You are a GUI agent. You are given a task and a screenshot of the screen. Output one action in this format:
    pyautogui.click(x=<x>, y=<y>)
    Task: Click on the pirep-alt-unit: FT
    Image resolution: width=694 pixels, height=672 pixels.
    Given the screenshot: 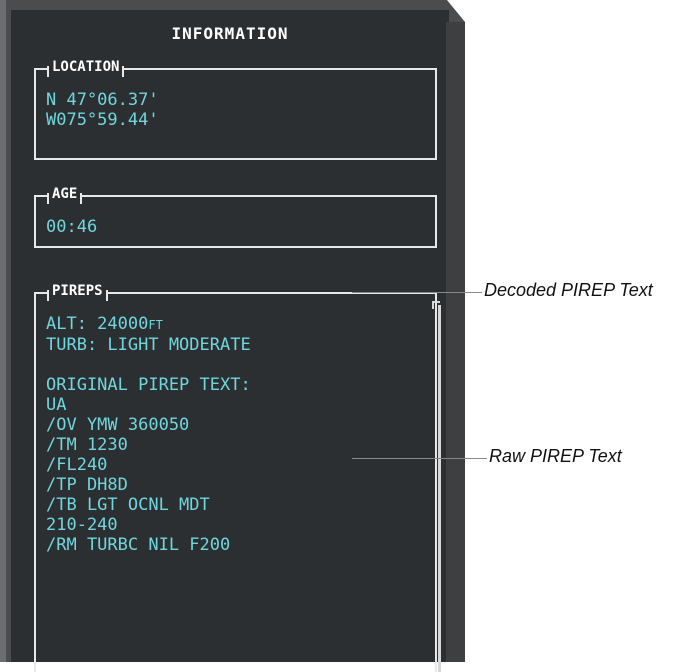 What is the action you would take?
    pyautogui.click(x=155, y=325)
    